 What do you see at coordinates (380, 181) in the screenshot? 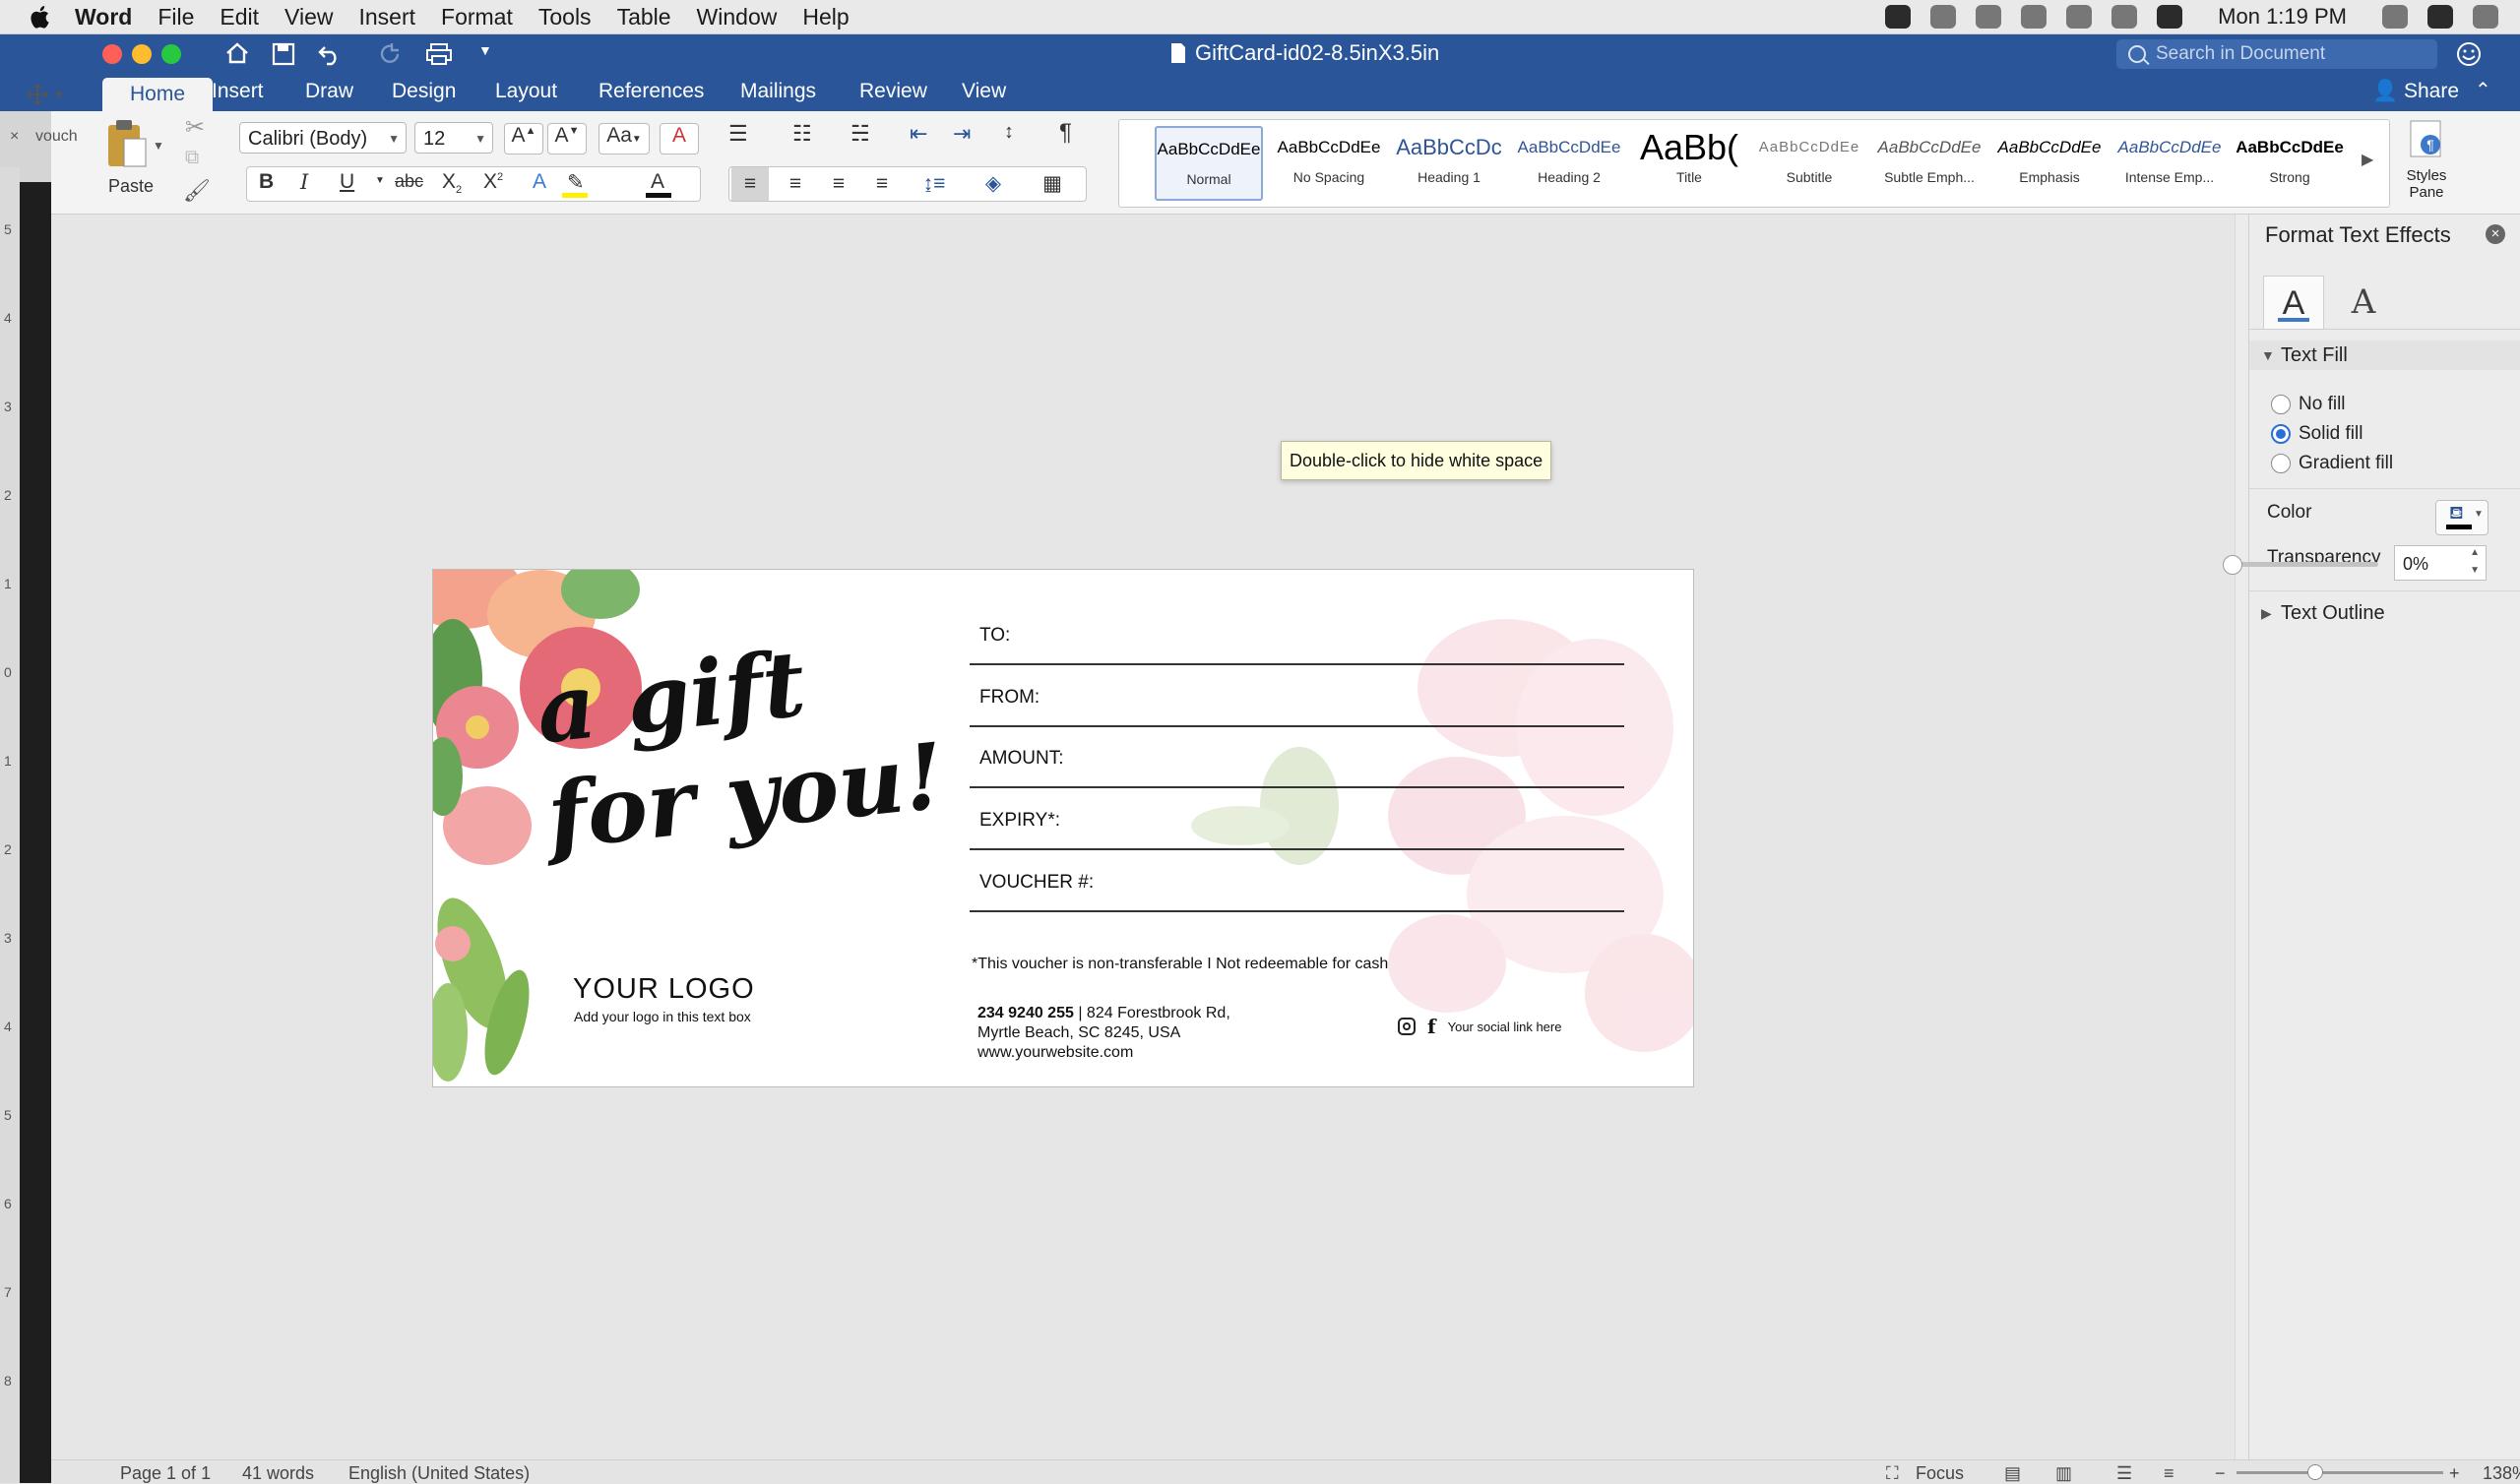
I see `underline-dropdown-icon: ▼` at bounding box center [380, 181].